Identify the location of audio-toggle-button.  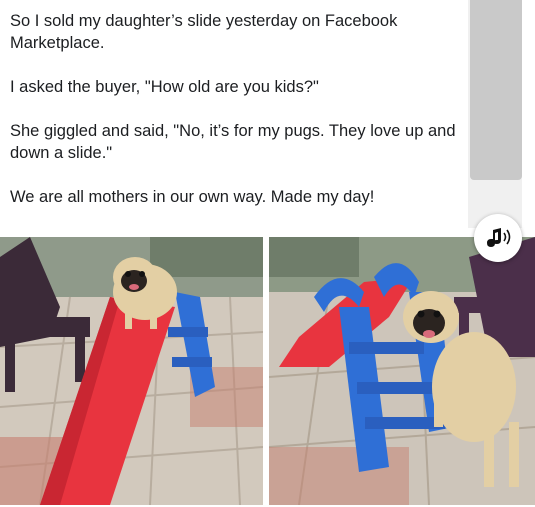
(498, 238).